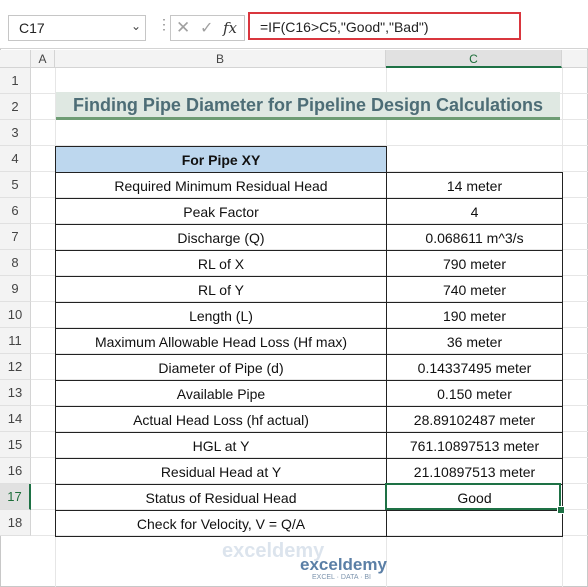 Image resolution: width=588 pixels, height=587 pixels. I want to click on cell-value: 0.068611 m^3/s, so click(474, 237).